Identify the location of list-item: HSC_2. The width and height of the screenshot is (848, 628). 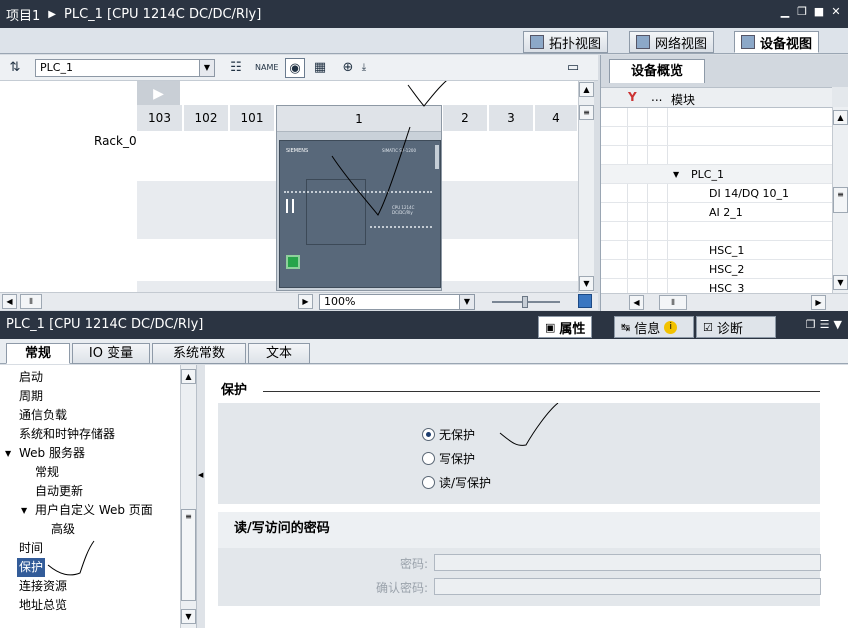
(716, 269).